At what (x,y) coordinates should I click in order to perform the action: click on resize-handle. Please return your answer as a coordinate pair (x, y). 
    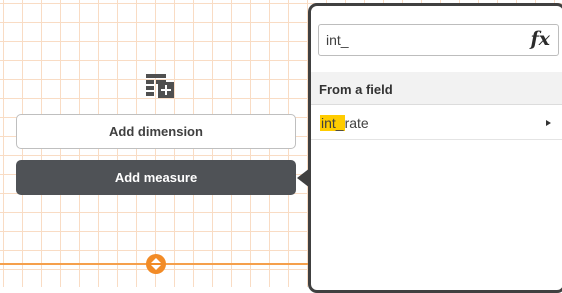
    Looking at the image, I should click on (156, 264).